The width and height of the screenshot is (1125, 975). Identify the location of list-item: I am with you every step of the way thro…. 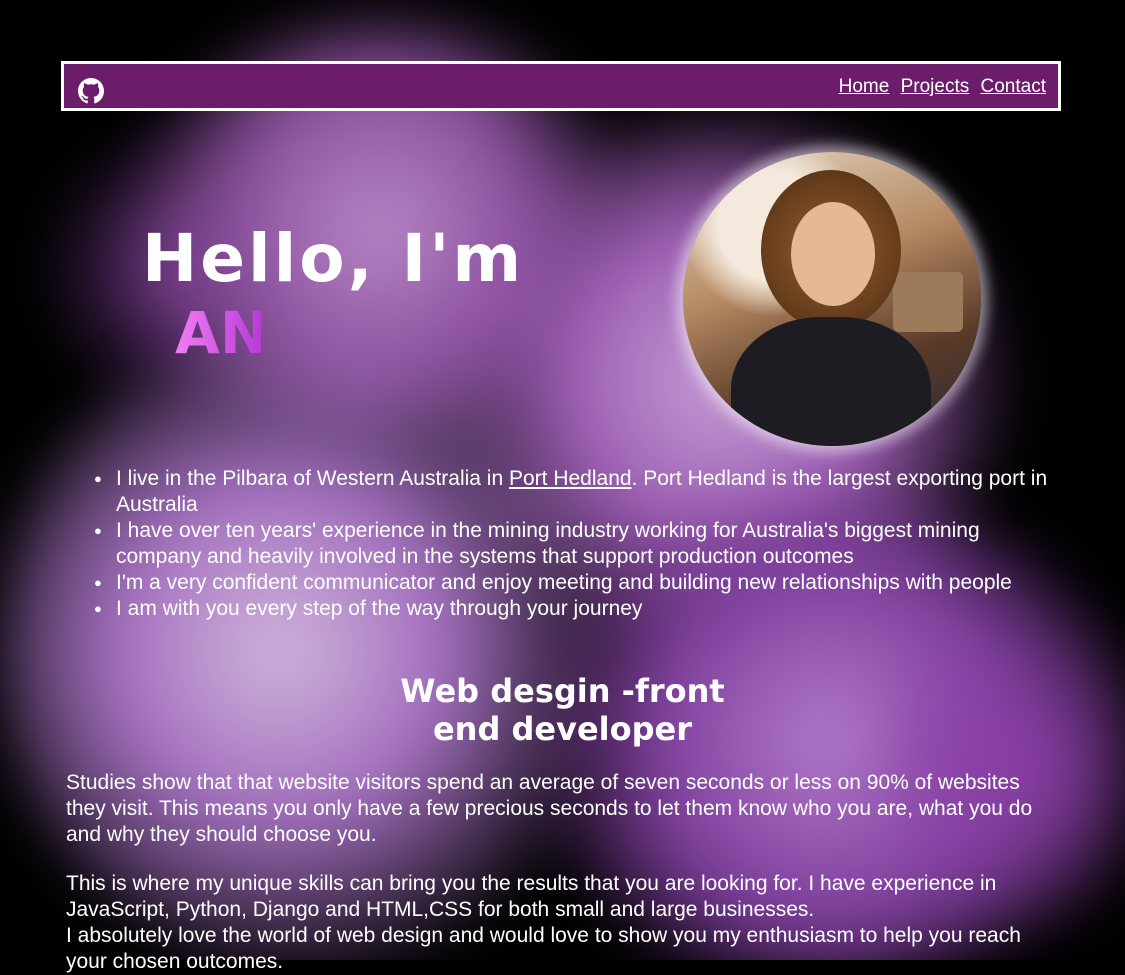
(580, 609).